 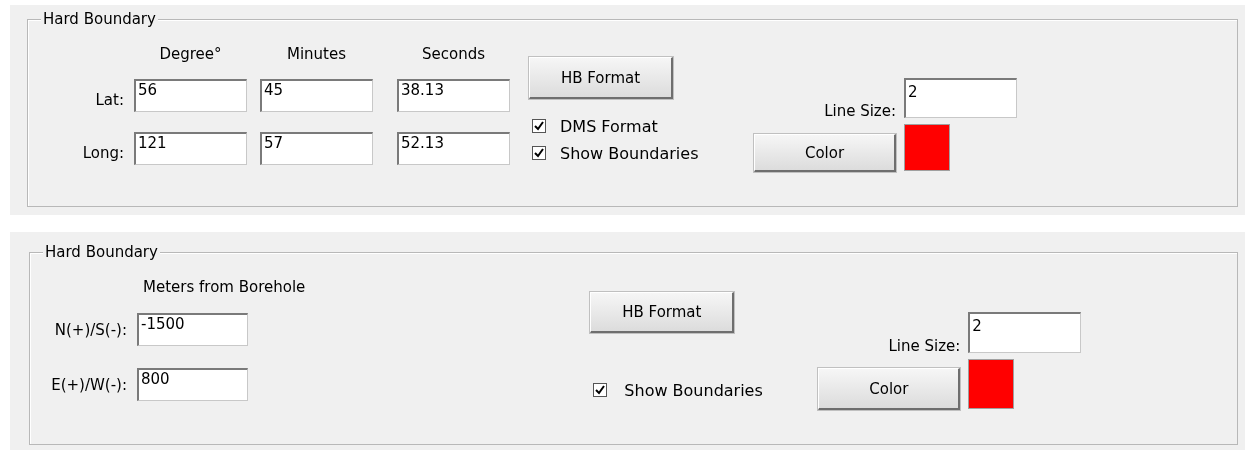 I want to click on column-header: Meters from Borehole, so click(x=224, y=287).